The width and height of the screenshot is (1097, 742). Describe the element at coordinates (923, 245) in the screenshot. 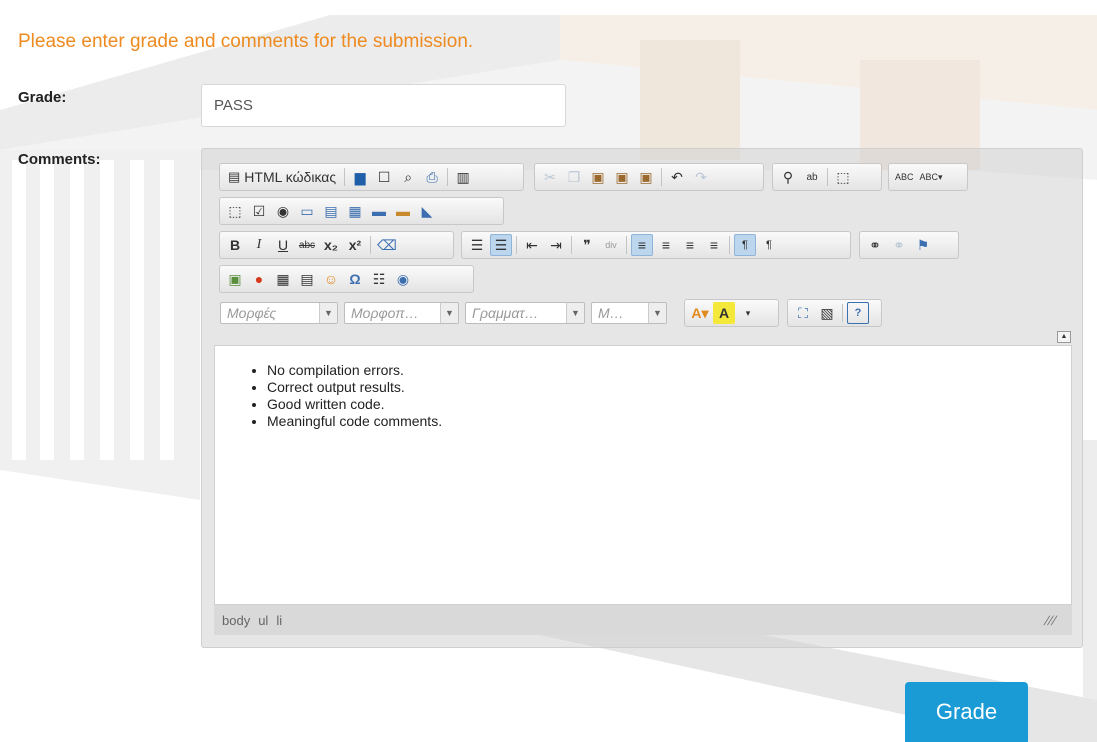

I see `anchor-icon: ⚑` at that location.